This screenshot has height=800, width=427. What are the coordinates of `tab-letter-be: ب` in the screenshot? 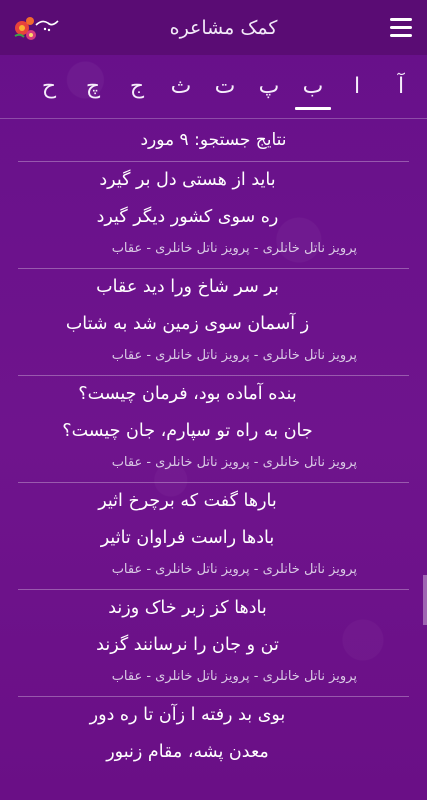 It's located at (313, 86).